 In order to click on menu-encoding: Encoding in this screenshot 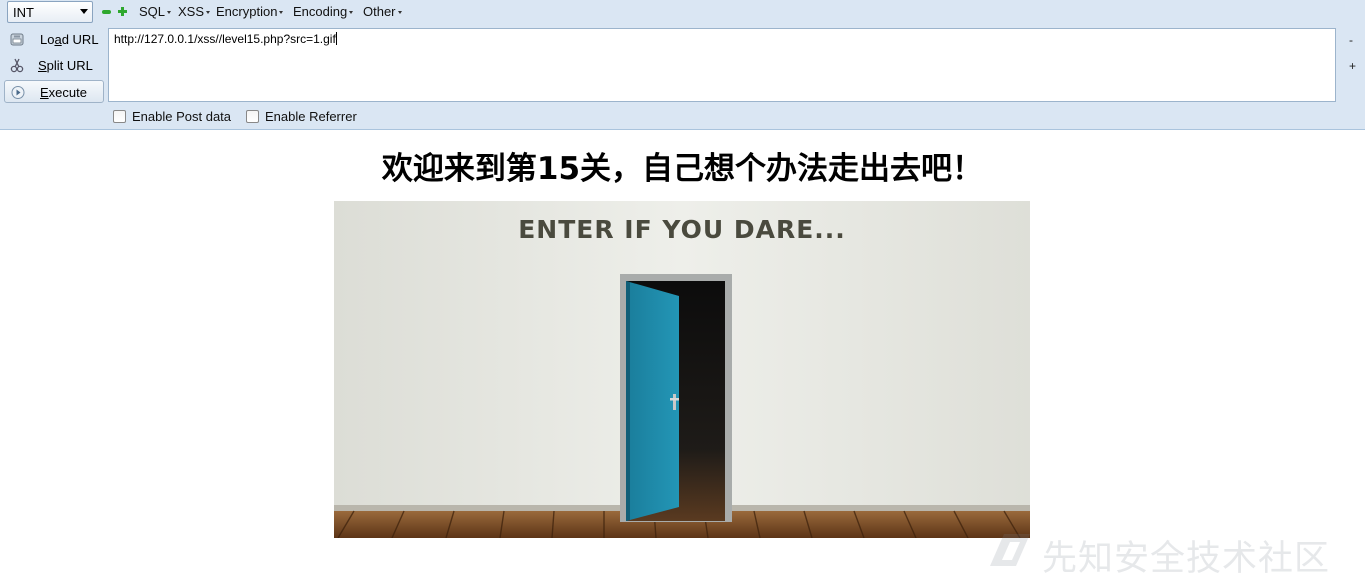, I will do `click(323, 11)`.